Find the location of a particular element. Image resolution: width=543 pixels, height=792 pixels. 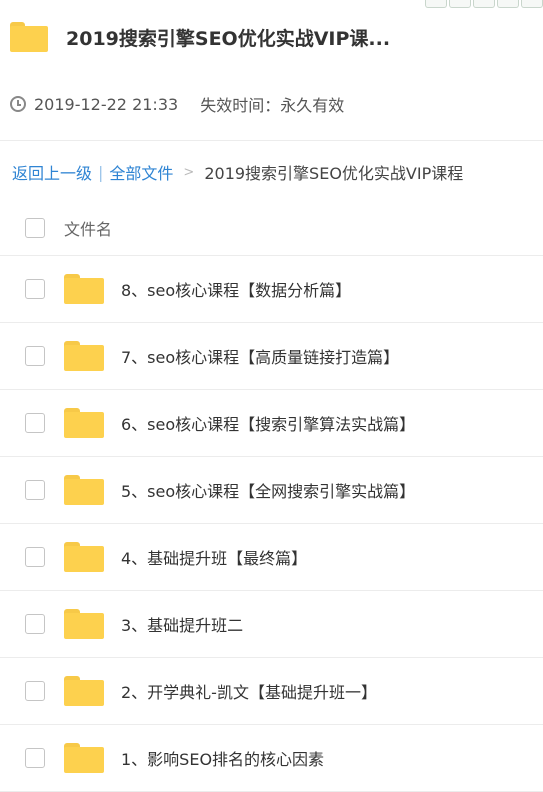

back-link: 返回上一级 is located at coordinates (52, 172).